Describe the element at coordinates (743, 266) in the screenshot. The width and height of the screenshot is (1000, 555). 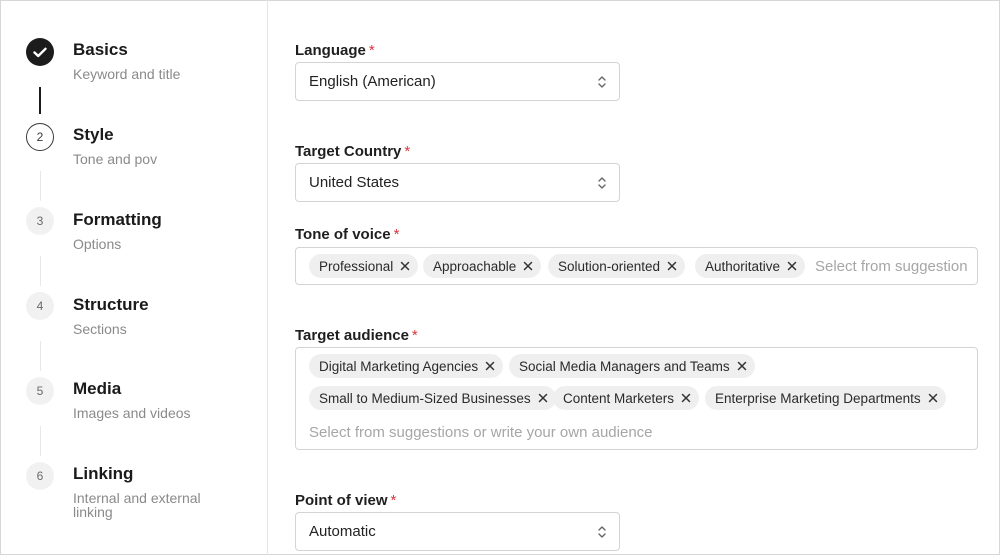
I see `tag-label: Authoritative` at that location.